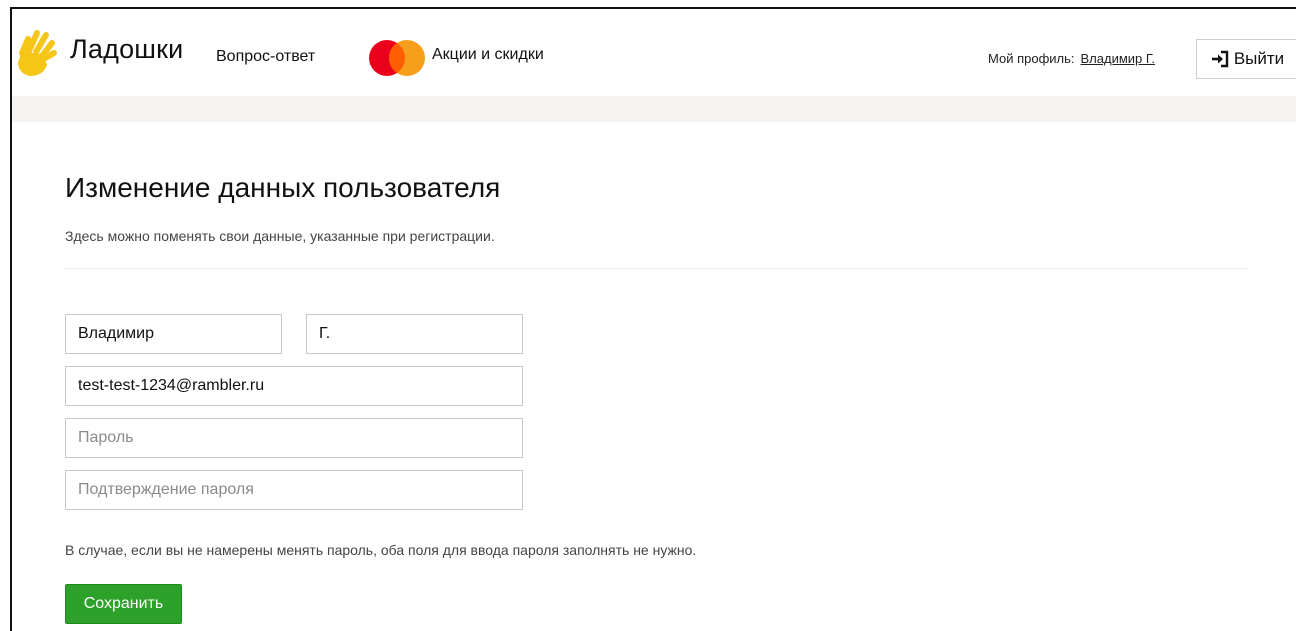  I want to click on password-confirm-input, so click(294, 490).